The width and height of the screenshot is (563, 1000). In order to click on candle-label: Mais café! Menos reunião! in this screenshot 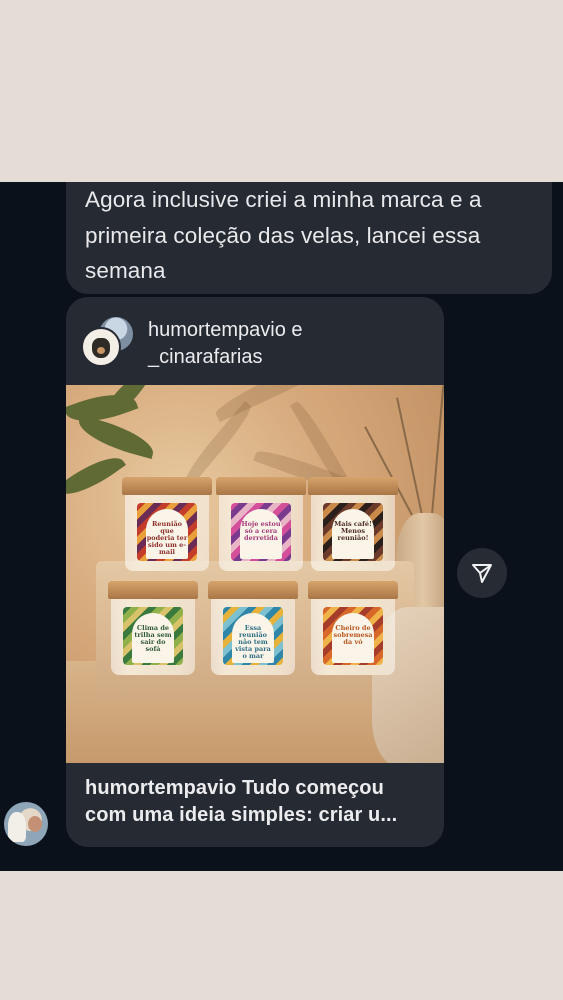, I will do `click(353, 534)`.